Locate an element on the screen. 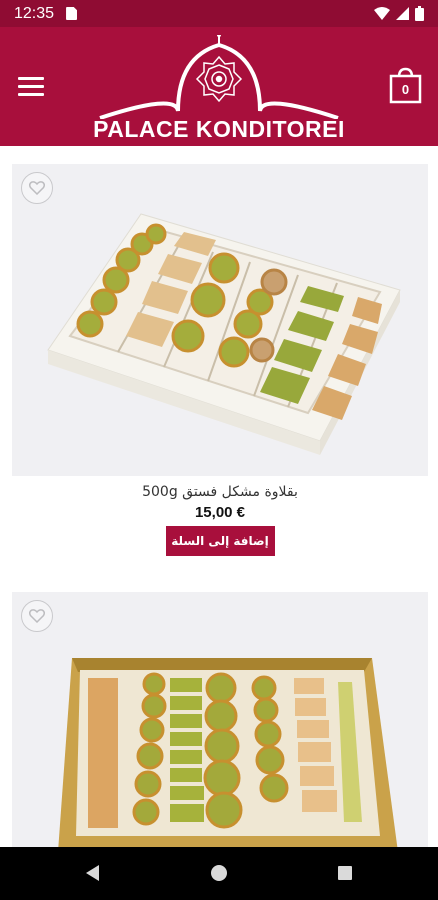  product-price: 15,00 € is located at coordinates (220, 512).